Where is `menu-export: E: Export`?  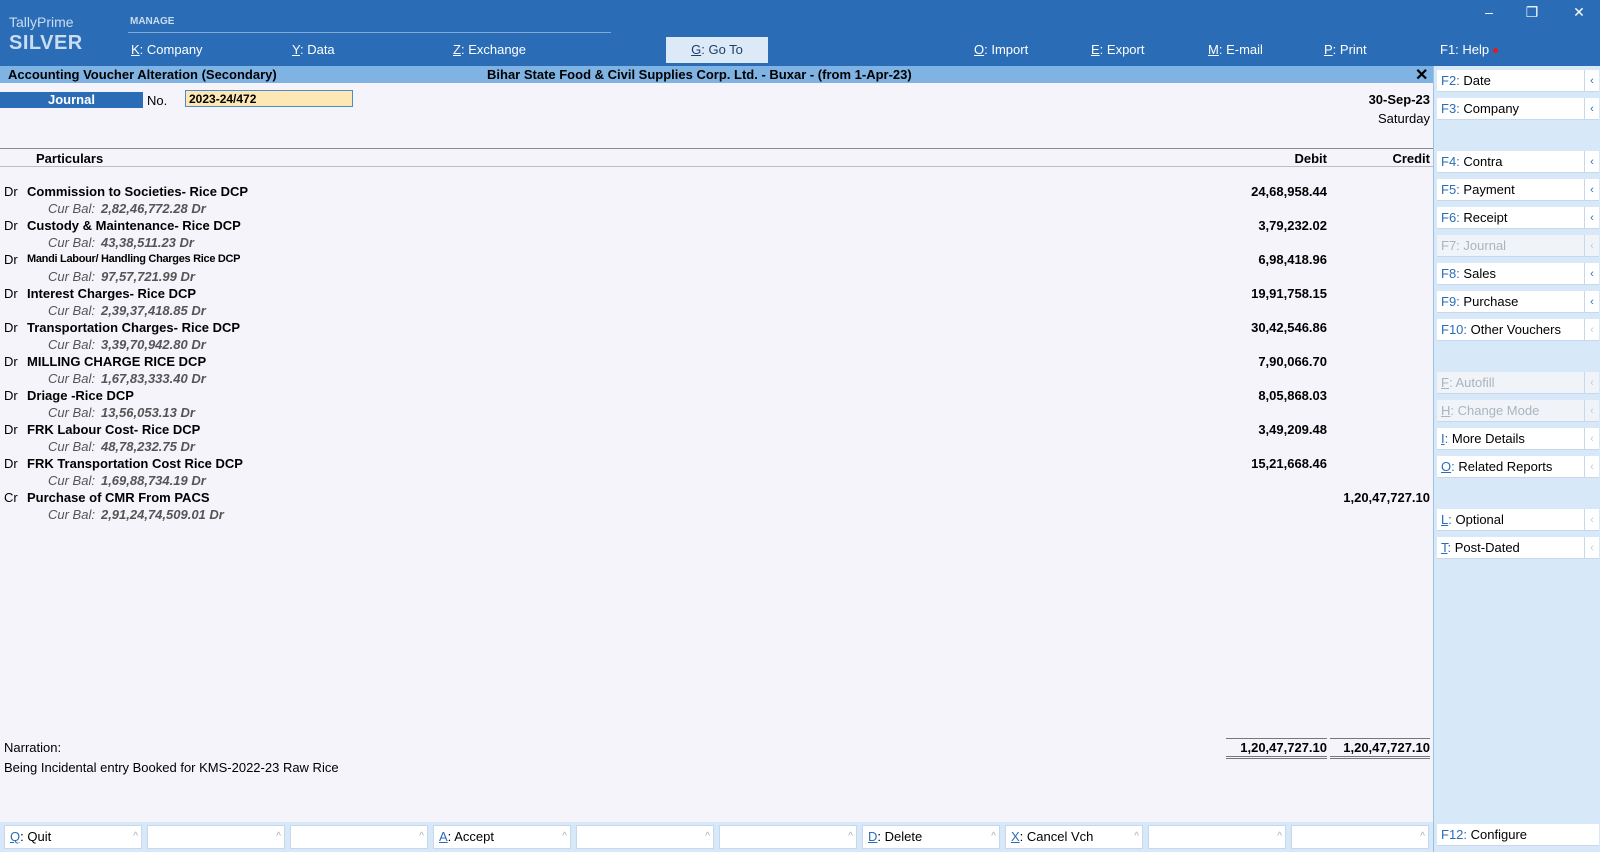 menu-export: E: Export is located at coordinates (1117, 49).